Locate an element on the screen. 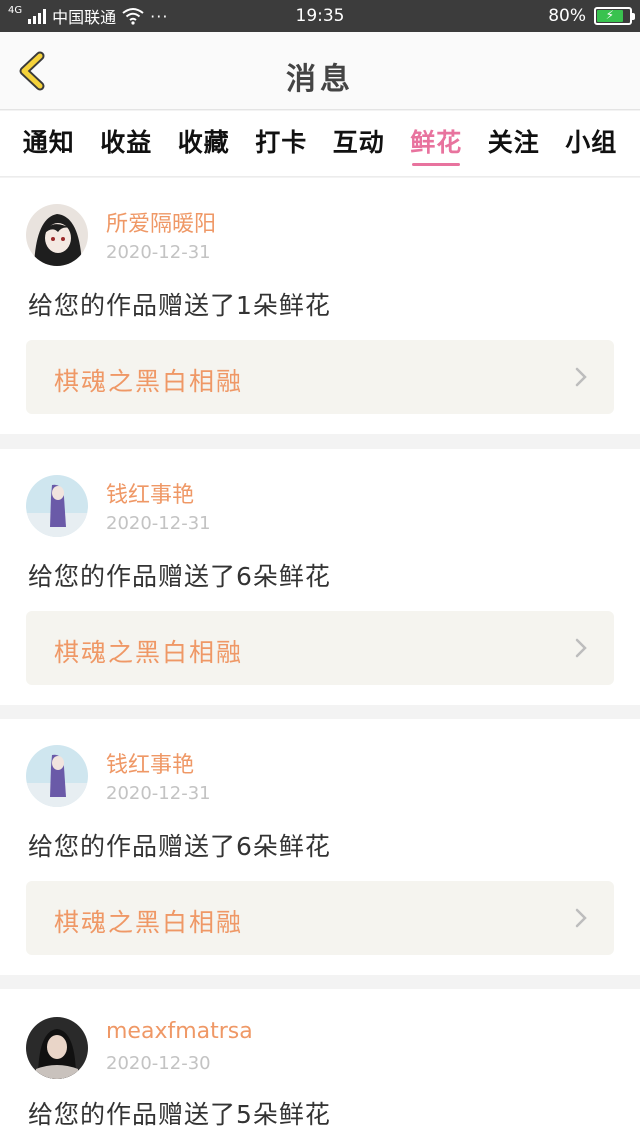 The height and width of the screenshot is (1138, 640). tab-groups: 小组 is located at coordinates (591, 143).